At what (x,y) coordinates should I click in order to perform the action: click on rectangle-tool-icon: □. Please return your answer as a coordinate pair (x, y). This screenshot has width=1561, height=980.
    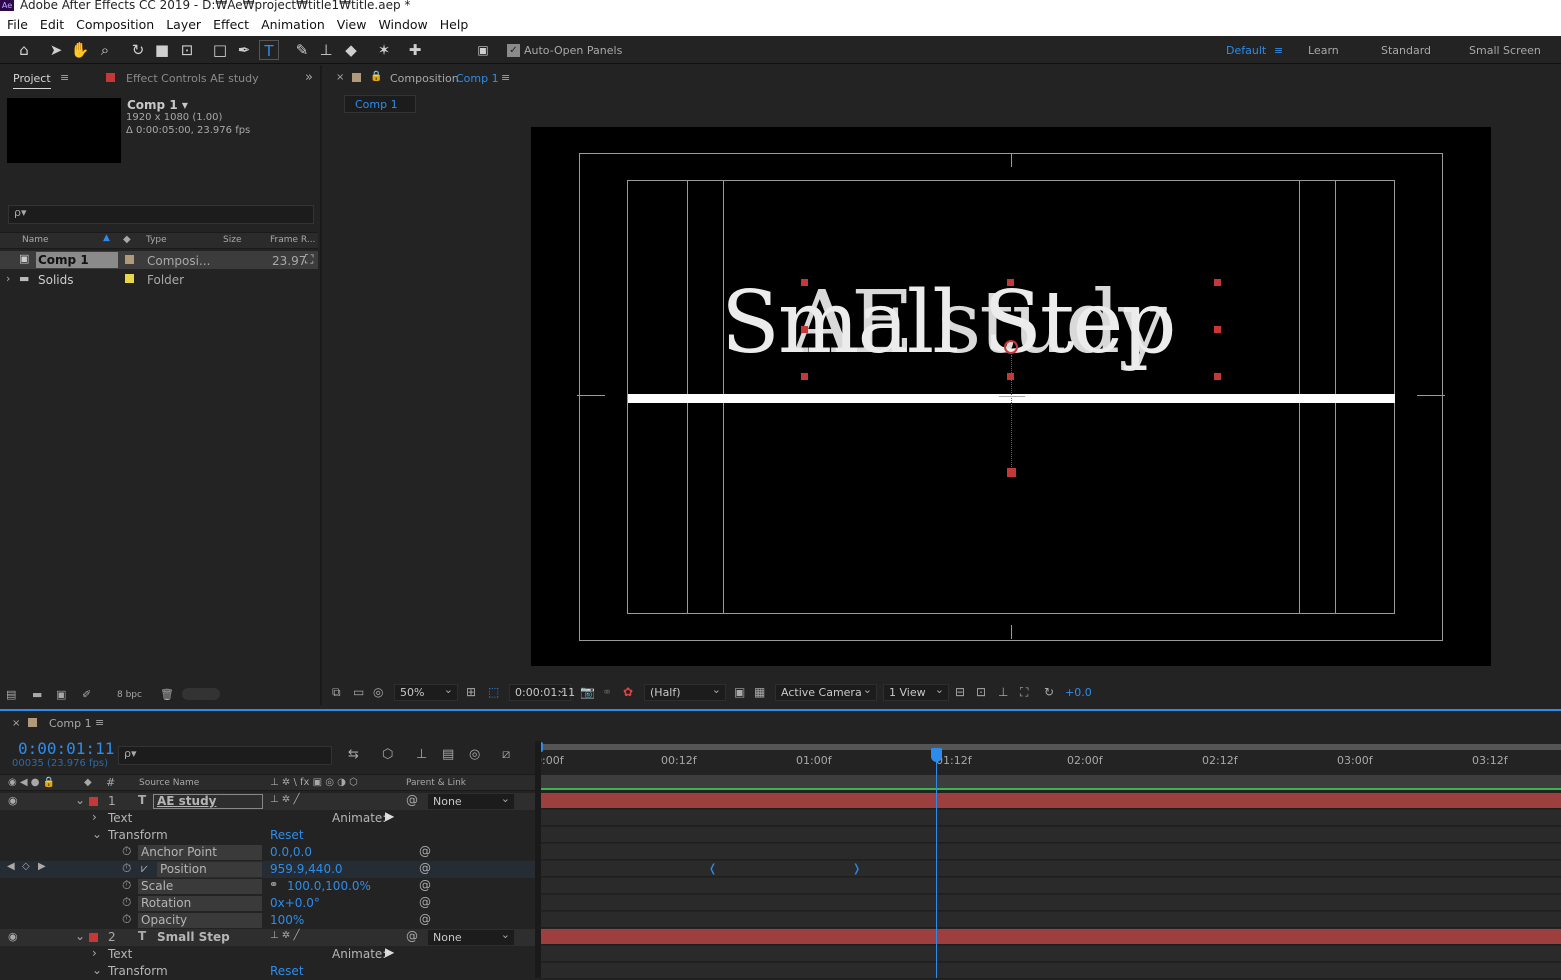
    Looking at the image, I should click on (220, 50).